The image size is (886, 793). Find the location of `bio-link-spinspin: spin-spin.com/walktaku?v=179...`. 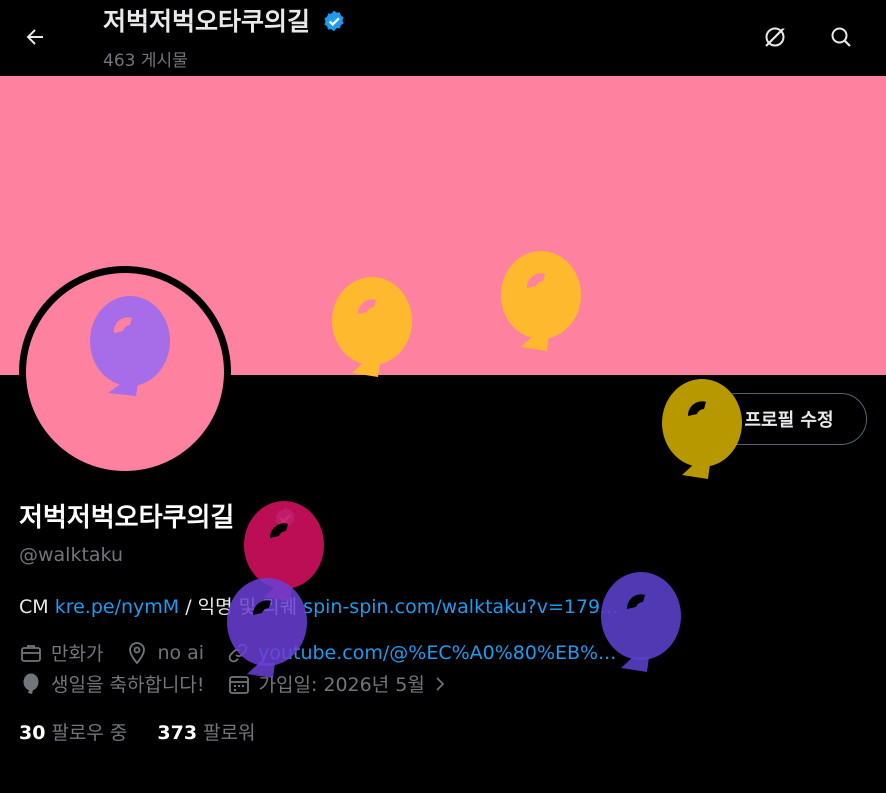

bio-link-spinspin: spin-spin.com/walktaku?v=179... is located at coordinates (460, 607).